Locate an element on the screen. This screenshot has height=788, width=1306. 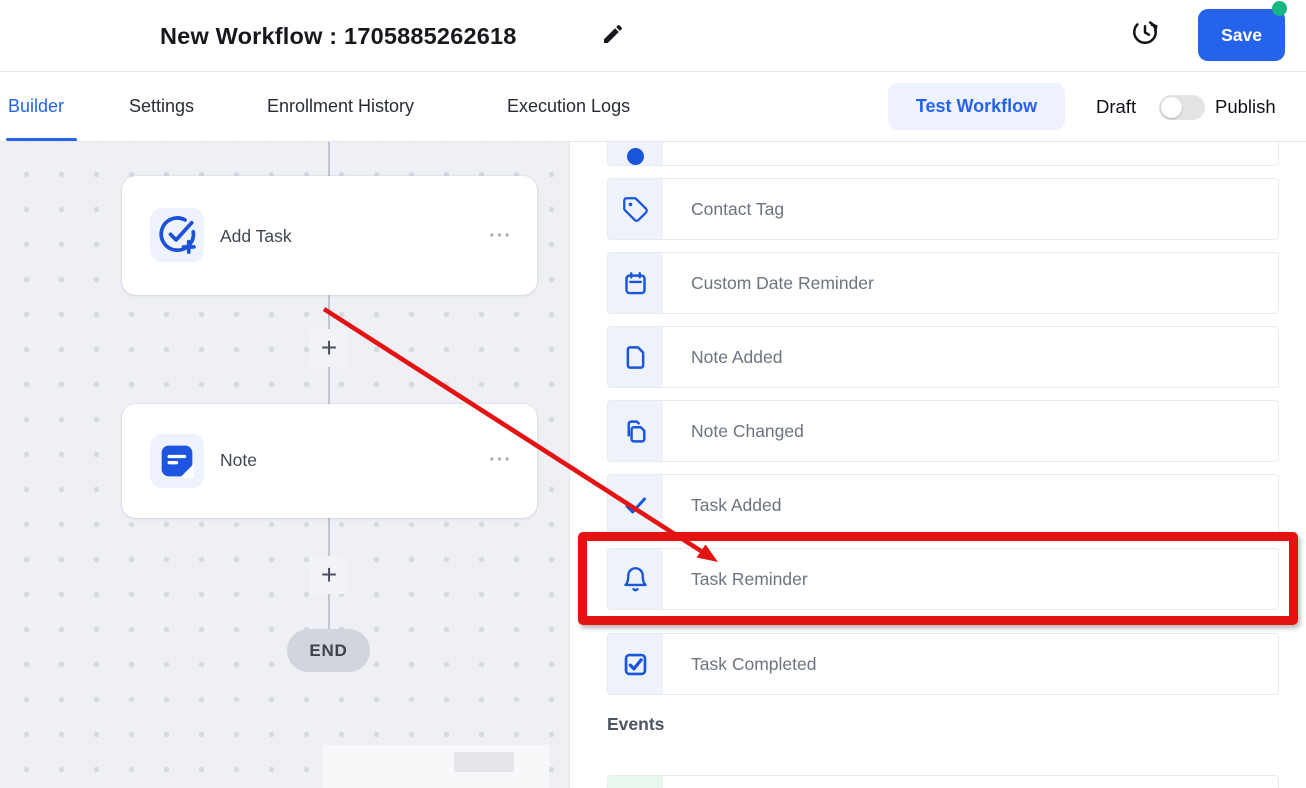
list-item-custom-date-reminder: Custom Date Reminder is located at coordinates (943, 283).